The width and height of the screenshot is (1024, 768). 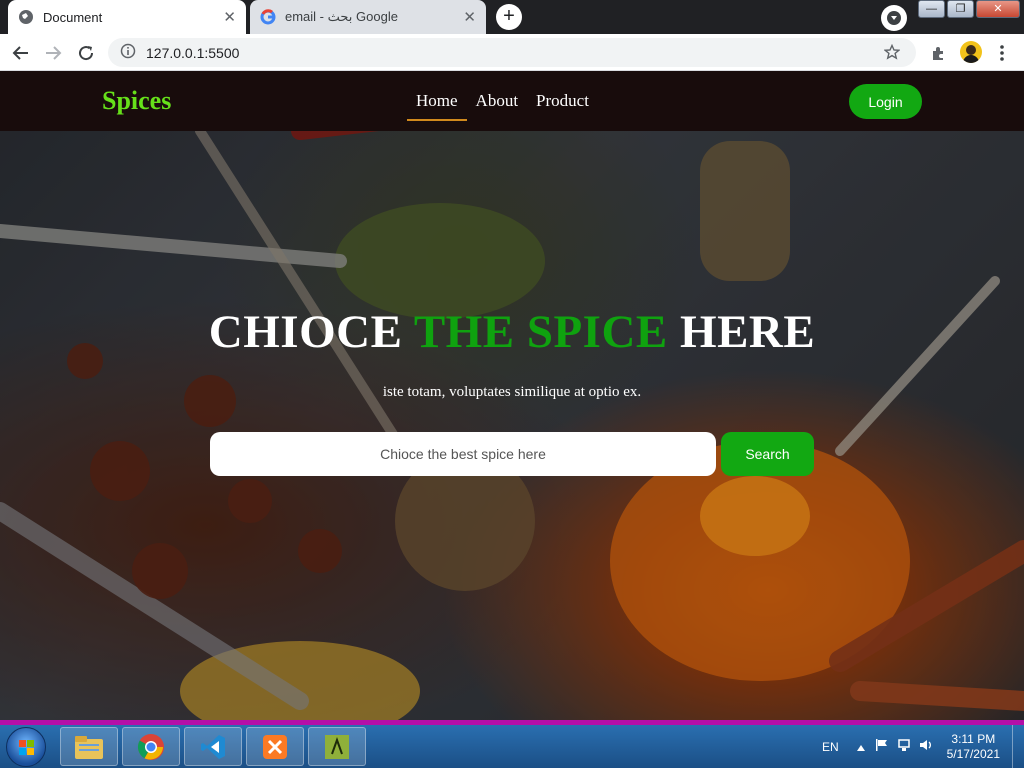 What do you see at coordinates (885, 101) in the screenshot?
I see `login-button: Login` at bounding box center [885, 101].